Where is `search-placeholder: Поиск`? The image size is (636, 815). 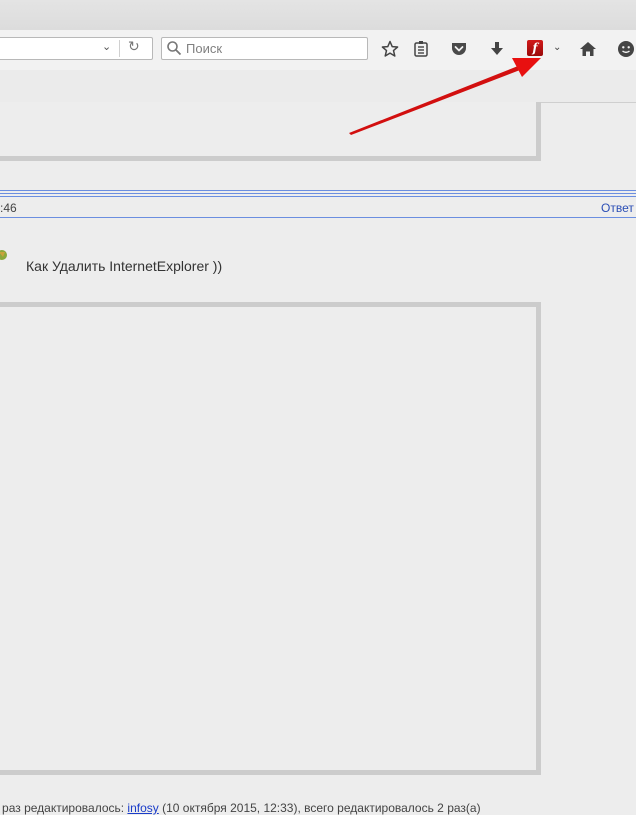 search-placeholder: Поиск is located at coordinates (204, 48).